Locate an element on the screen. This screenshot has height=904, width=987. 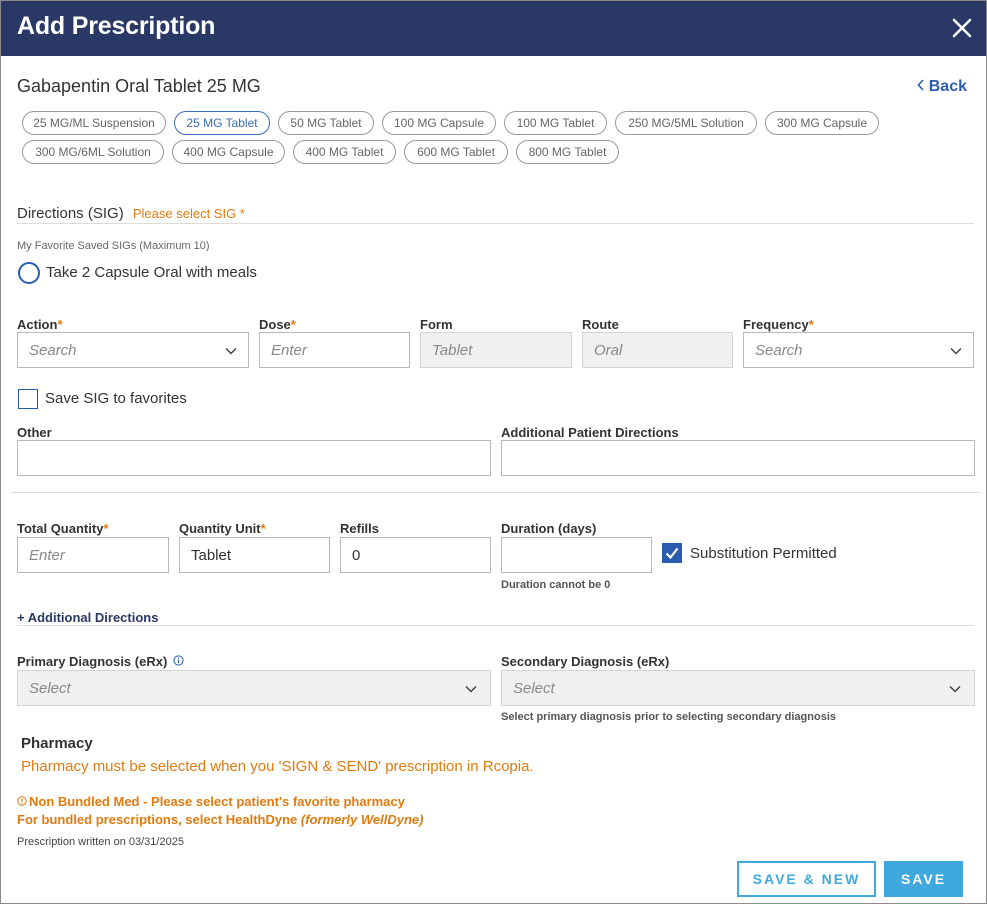
form-label: Form is located at coordinates (436, 324).